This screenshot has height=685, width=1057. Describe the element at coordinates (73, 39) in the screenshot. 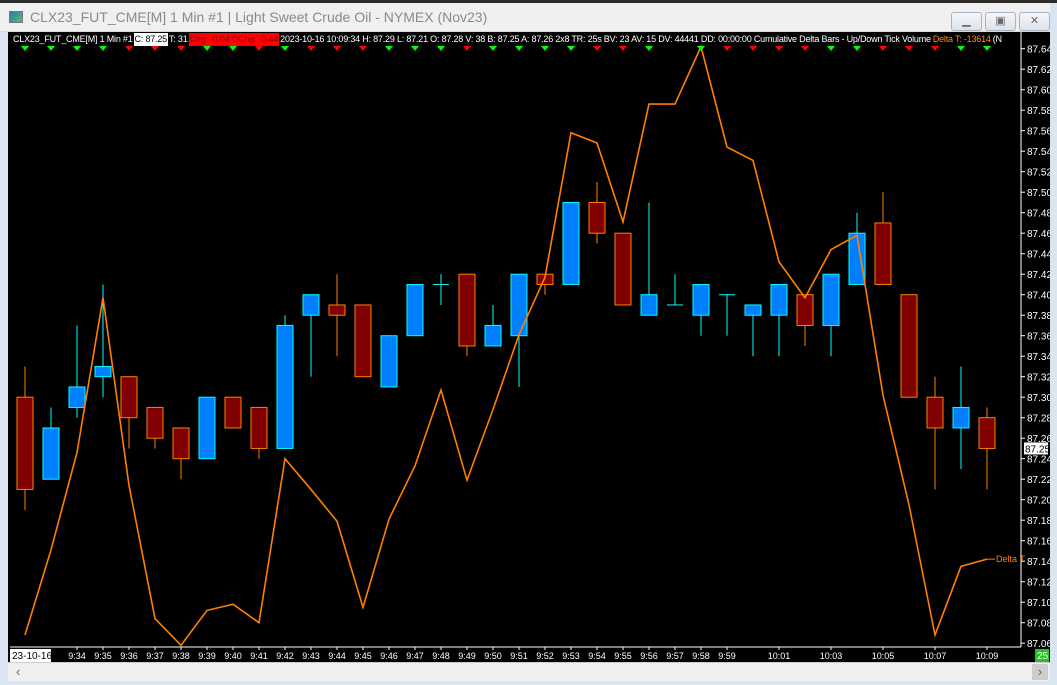

I see `symbol-label: CLX23_FUT_CME[M] 1 Min #1` at that location.